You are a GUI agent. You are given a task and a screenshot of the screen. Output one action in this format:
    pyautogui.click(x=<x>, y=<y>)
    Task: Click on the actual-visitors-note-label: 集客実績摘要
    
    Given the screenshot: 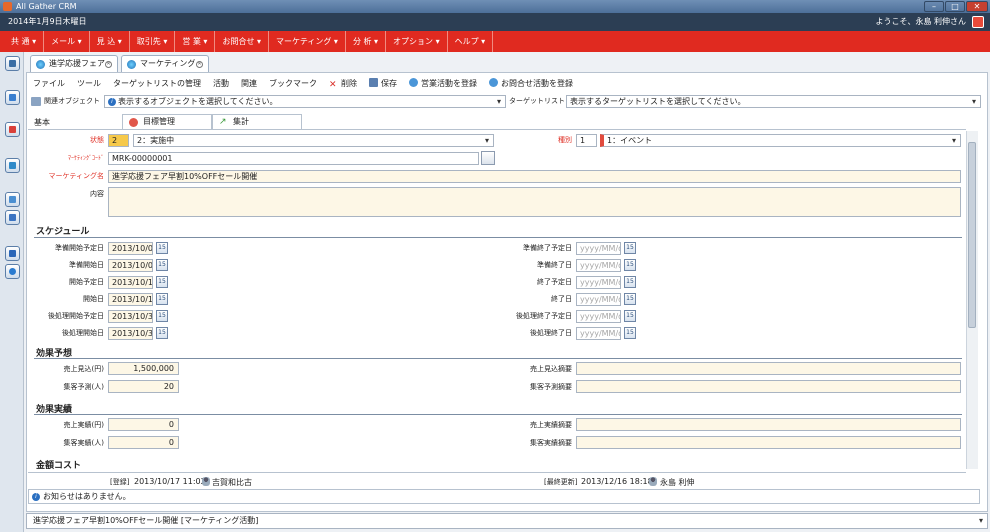 What is the action you would take?
    pyautogui.click(x=551, y=443)
    